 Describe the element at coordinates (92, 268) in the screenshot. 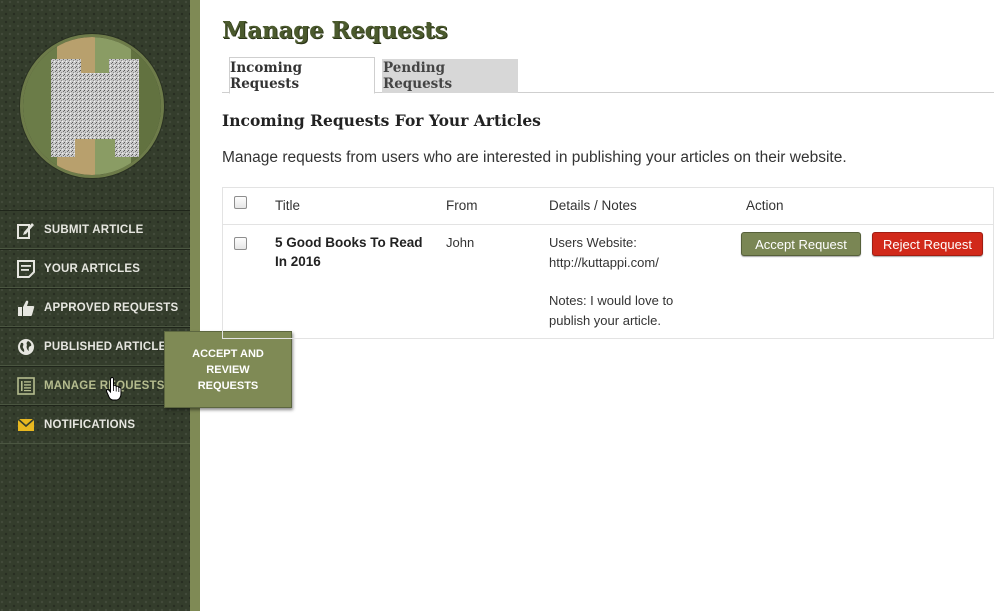

I see `sidebar-item-label: YOUR ARTICLES` at that location.